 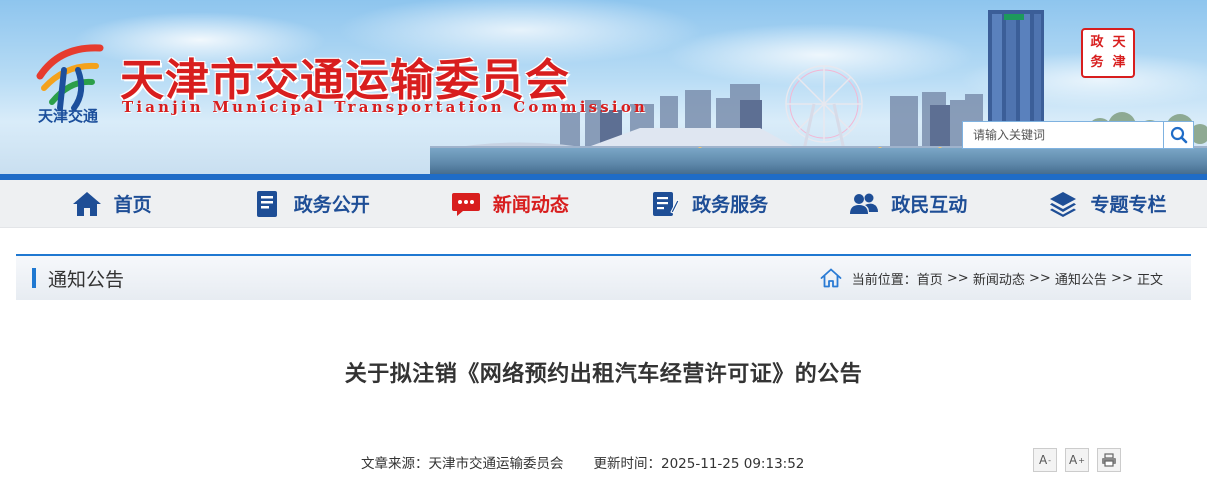 I want to click on nav-label: 政民互动, so click(x=929, y=205).